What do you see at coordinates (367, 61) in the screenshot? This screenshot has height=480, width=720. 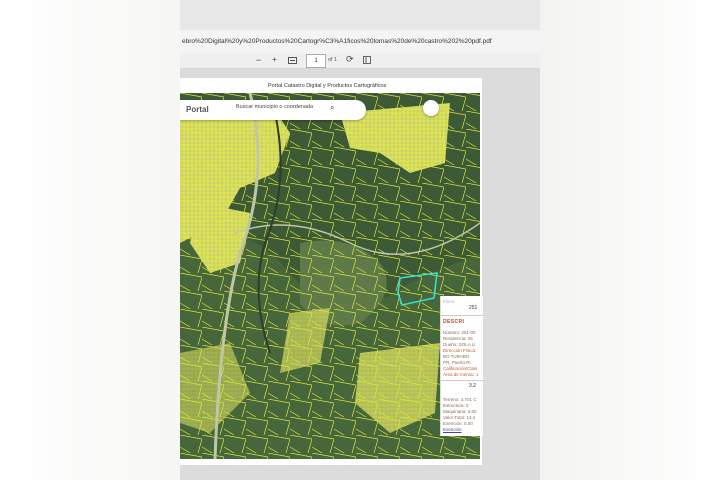 I see `thumbnails-icon` at bounding box center [367, 61].